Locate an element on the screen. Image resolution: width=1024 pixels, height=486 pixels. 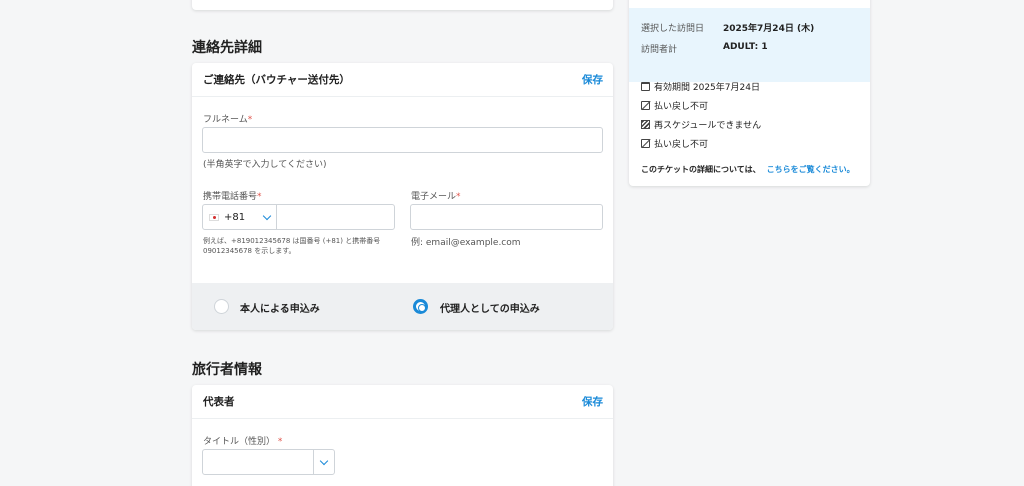
traveler-card-title: 代表者 is located at coordinates (219, 402).